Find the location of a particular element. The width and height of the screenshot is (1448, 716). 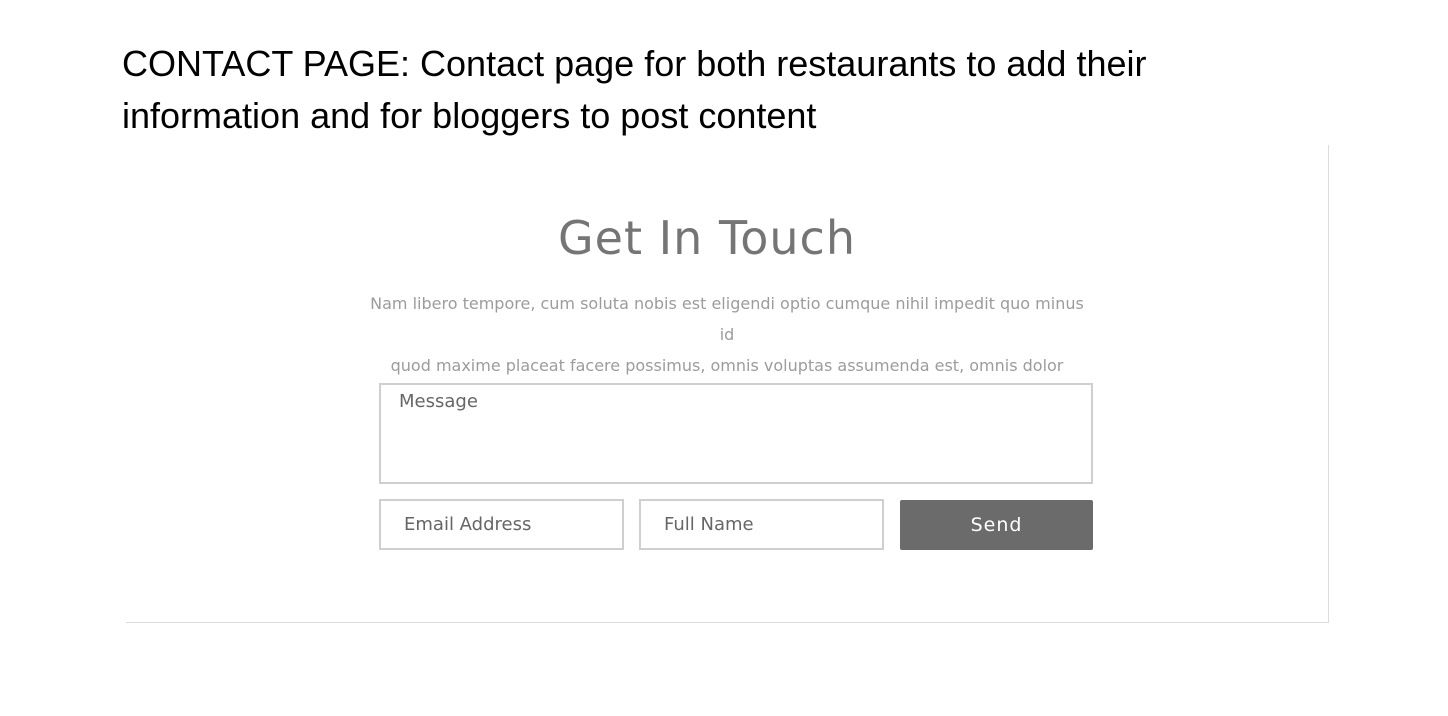

message-field: Message is located at coordinates (736, 433).